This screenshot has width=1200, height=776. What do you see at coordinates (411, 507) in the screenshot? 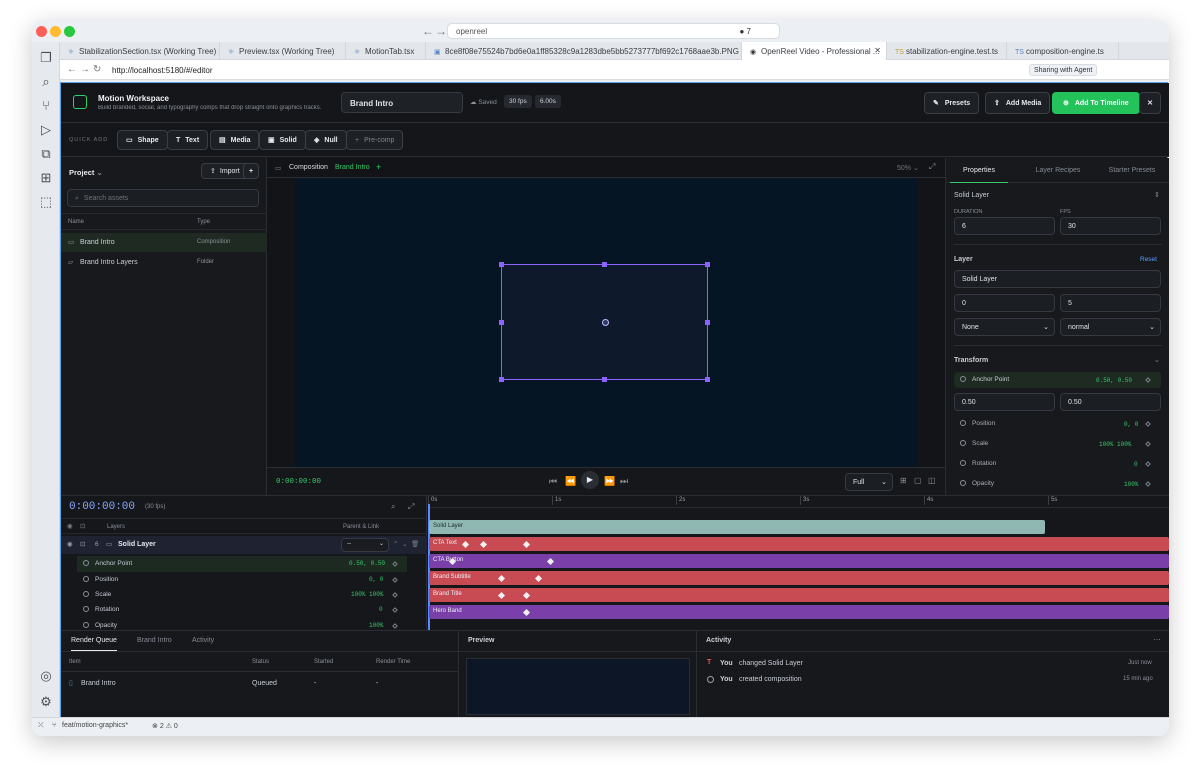
I see `expand-icon: ⤢` at bounding box center [411, 507].